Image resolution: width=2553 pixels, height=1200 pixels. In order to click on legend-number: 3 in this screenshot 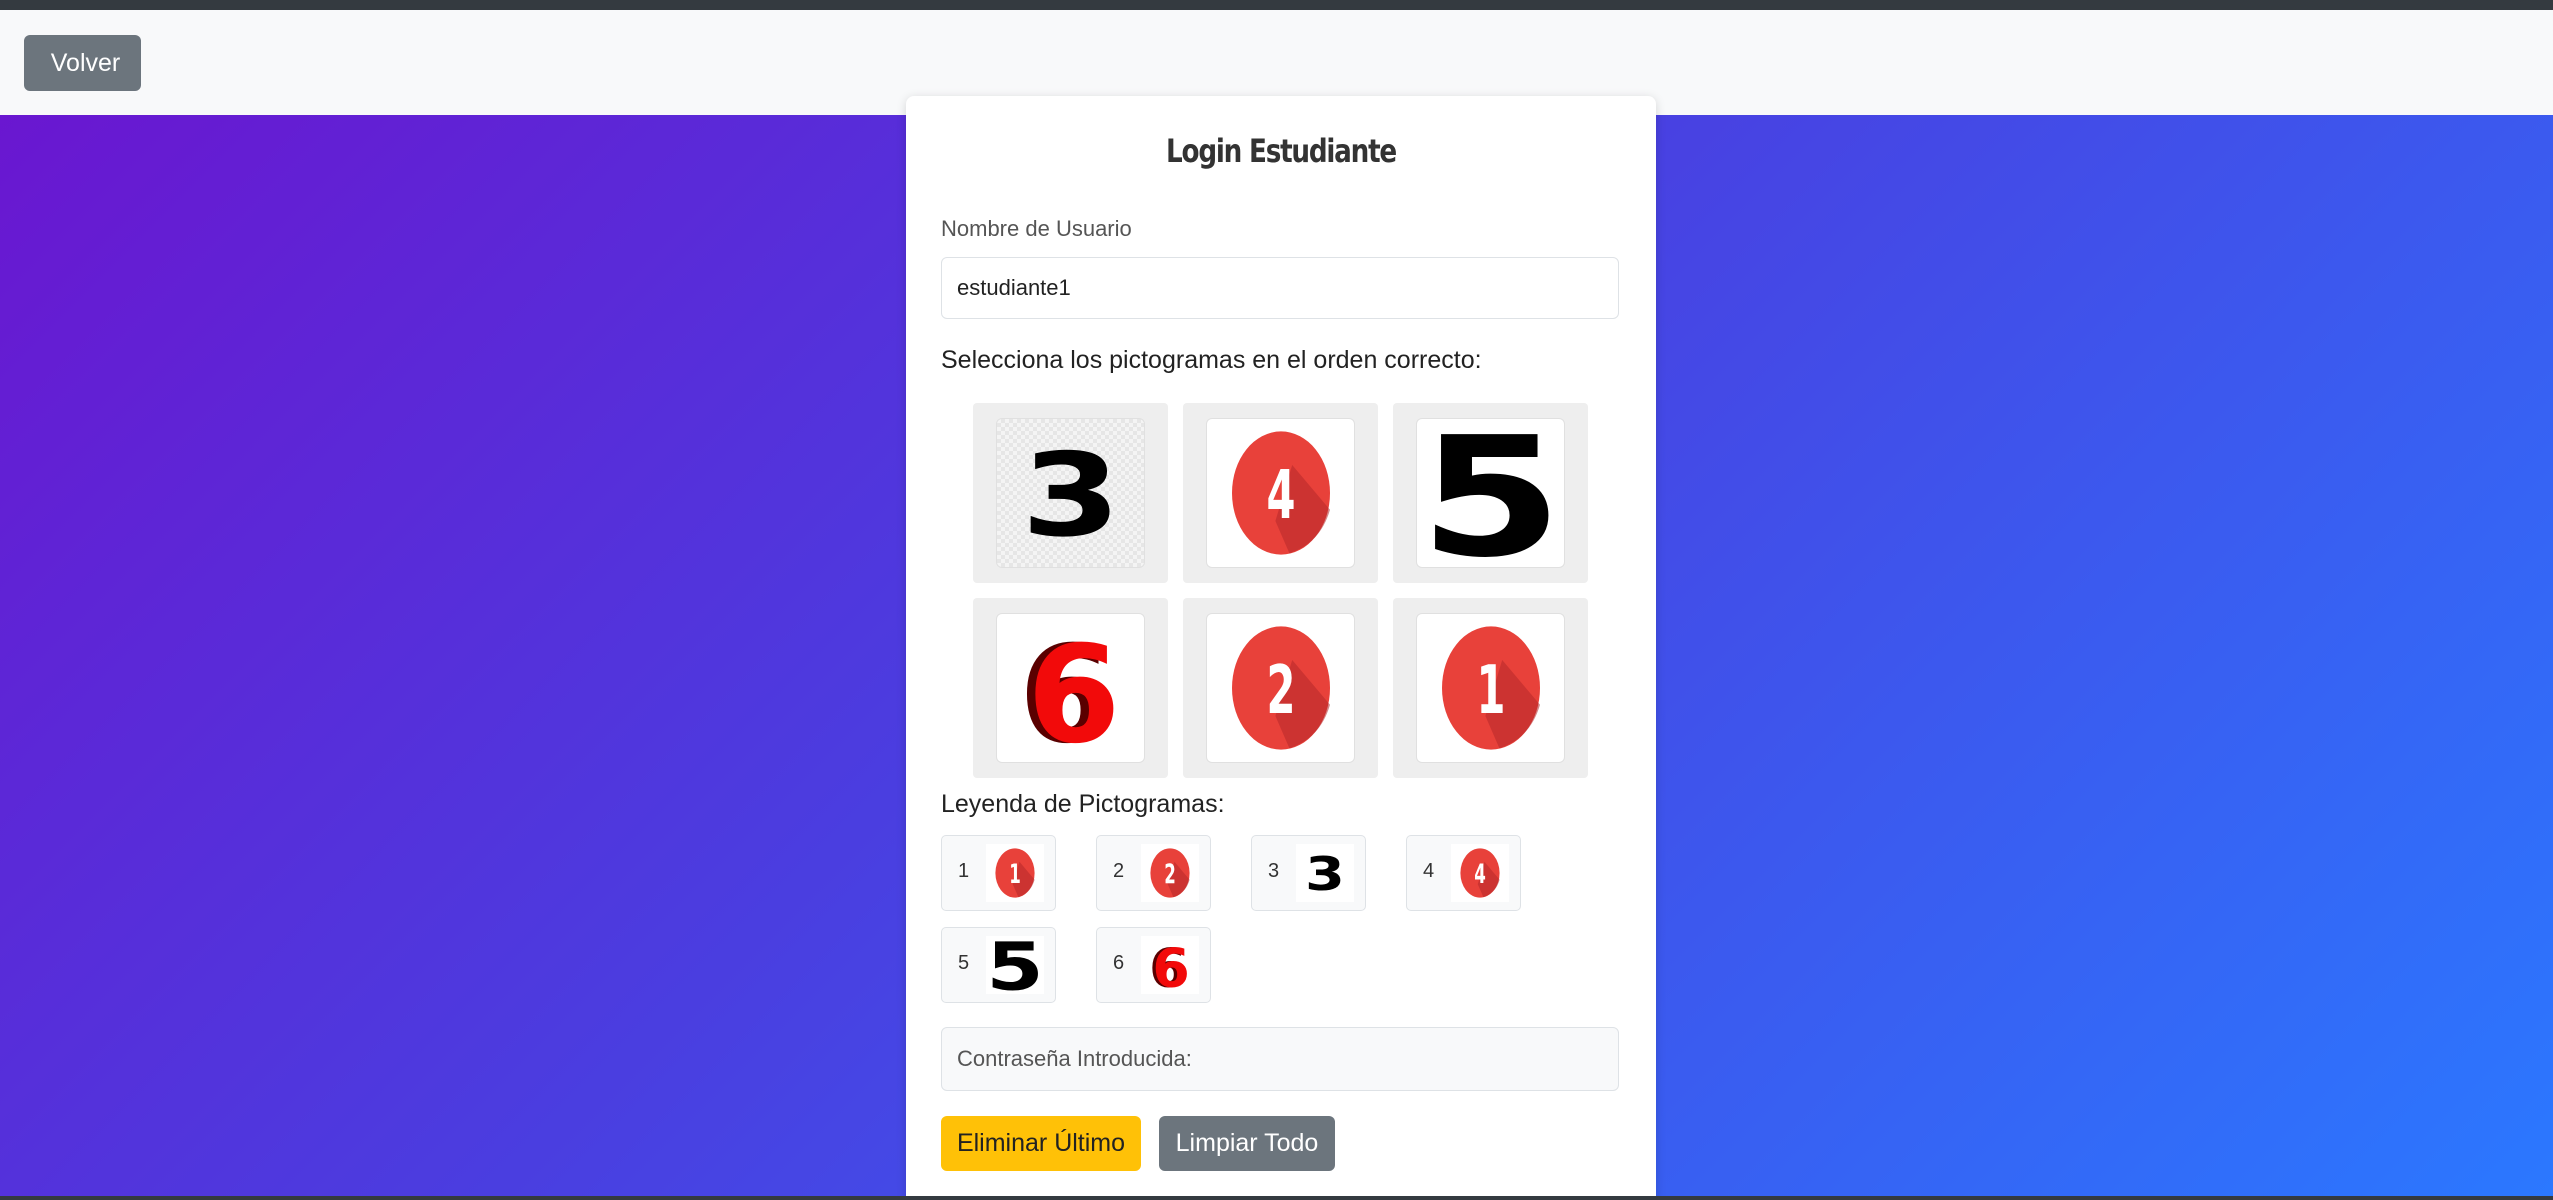, I will do `click(1274, 871)`.